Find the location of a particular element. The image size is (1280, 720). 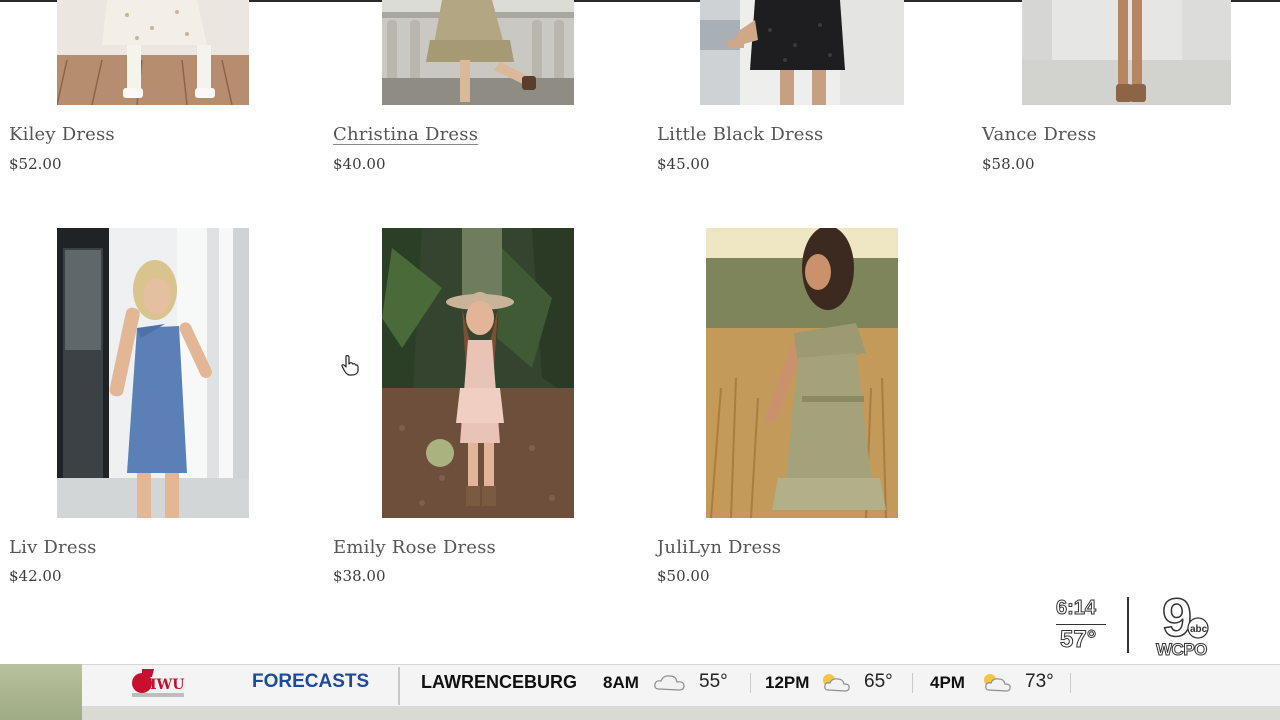

clock-underline is located at coordinates (1081, 624).